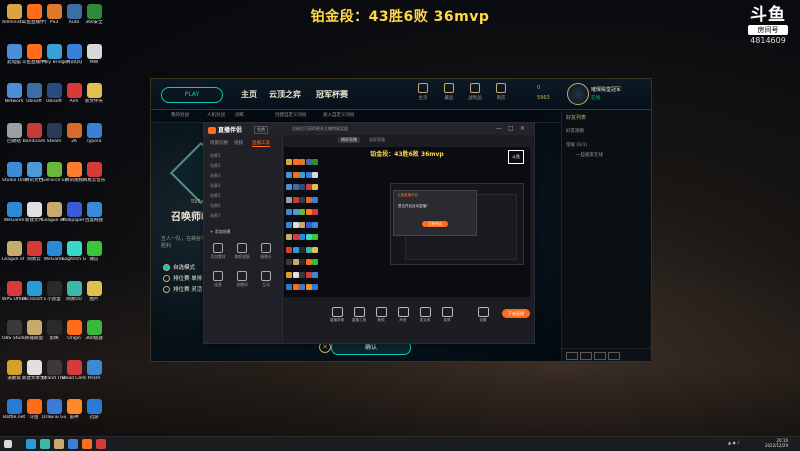  What do you see at coordinates (73, 444) in the screenshot?
I see `wegame-taskbar-icon` at bounding box center [73, 444].